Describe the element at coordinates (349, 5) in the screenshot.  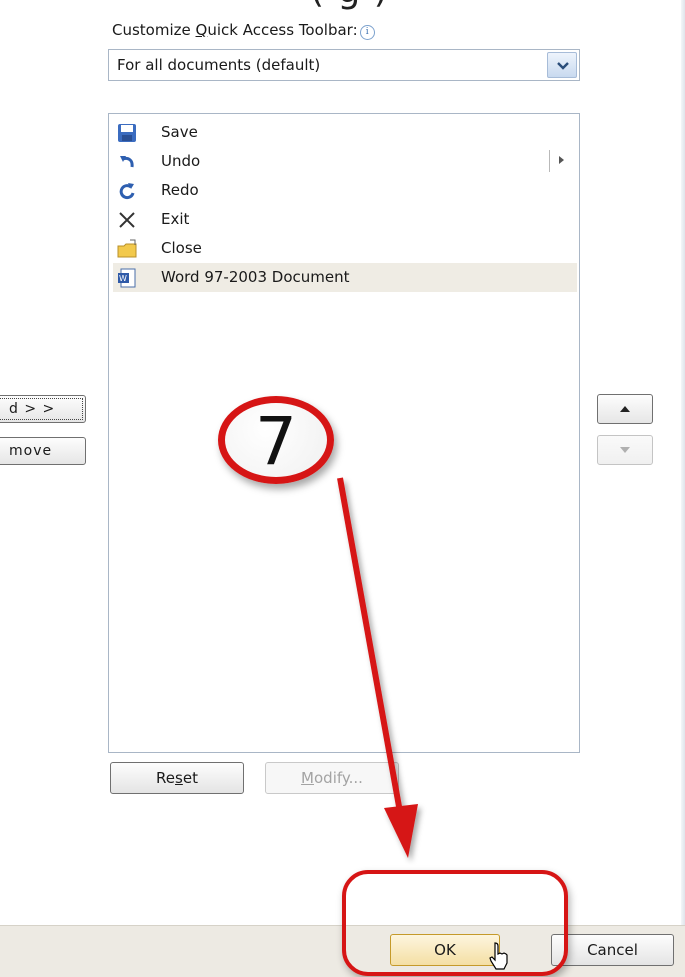
I see `clipped-heading-text: ( g )` at that location.